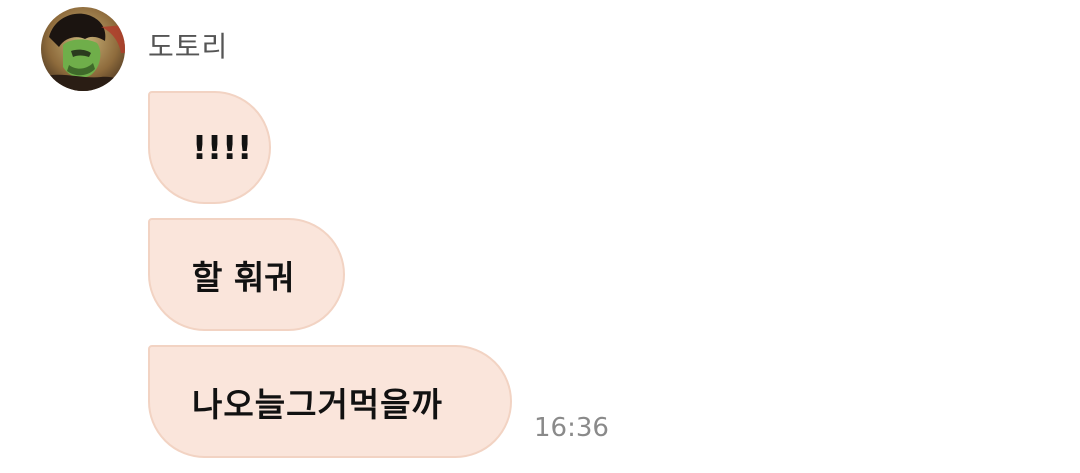  What do you see at coordinates (571, 428) in the screenshot?
I see `message-timestamp: 16:36` at bounding box center [571, 428].